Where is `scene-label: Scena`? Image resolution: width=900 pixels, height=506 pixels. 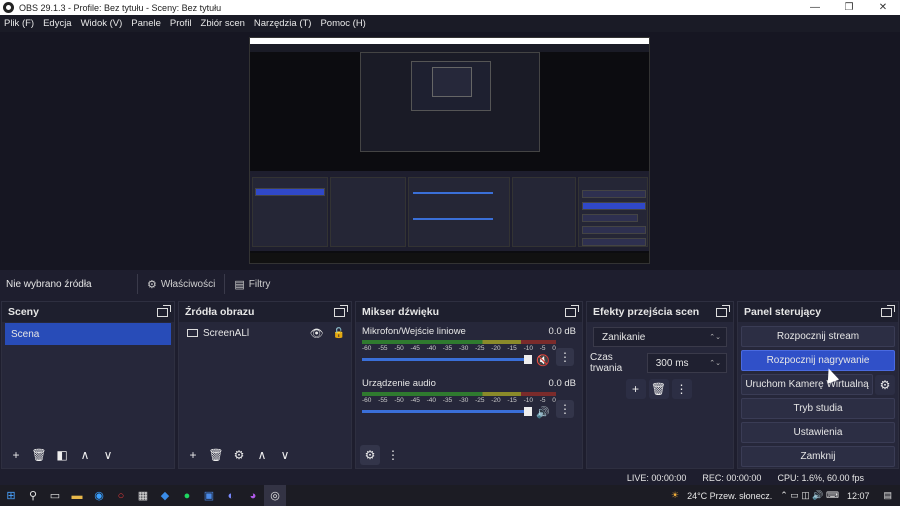 scene-label: Scena is located at coordinates (25, 334).